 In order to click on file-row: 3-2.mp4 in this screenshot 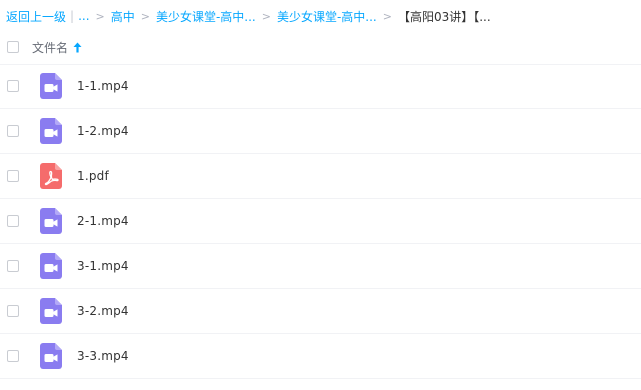, I will do `click(320, 311)`.